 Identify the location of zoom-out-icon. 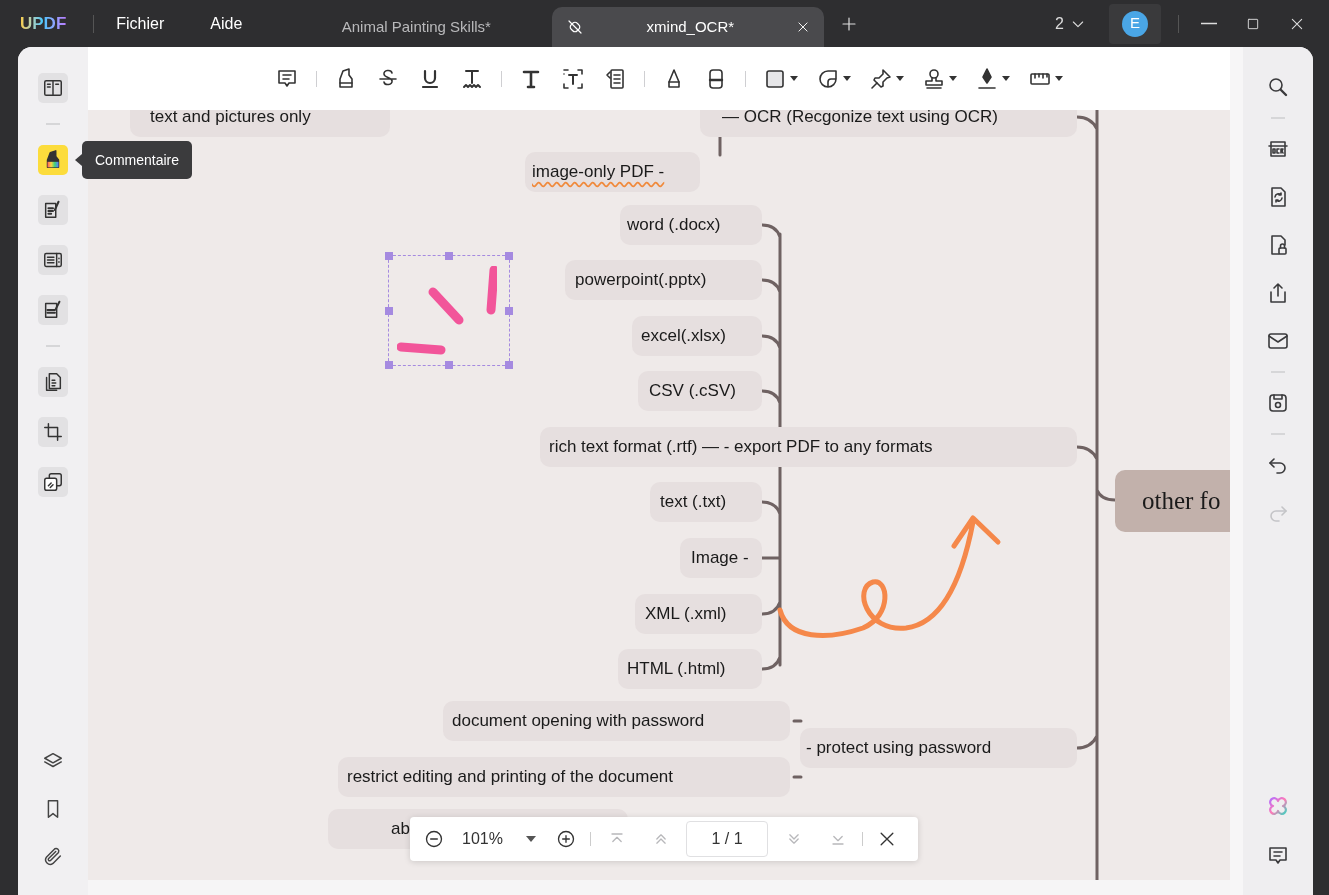
(434, 839).